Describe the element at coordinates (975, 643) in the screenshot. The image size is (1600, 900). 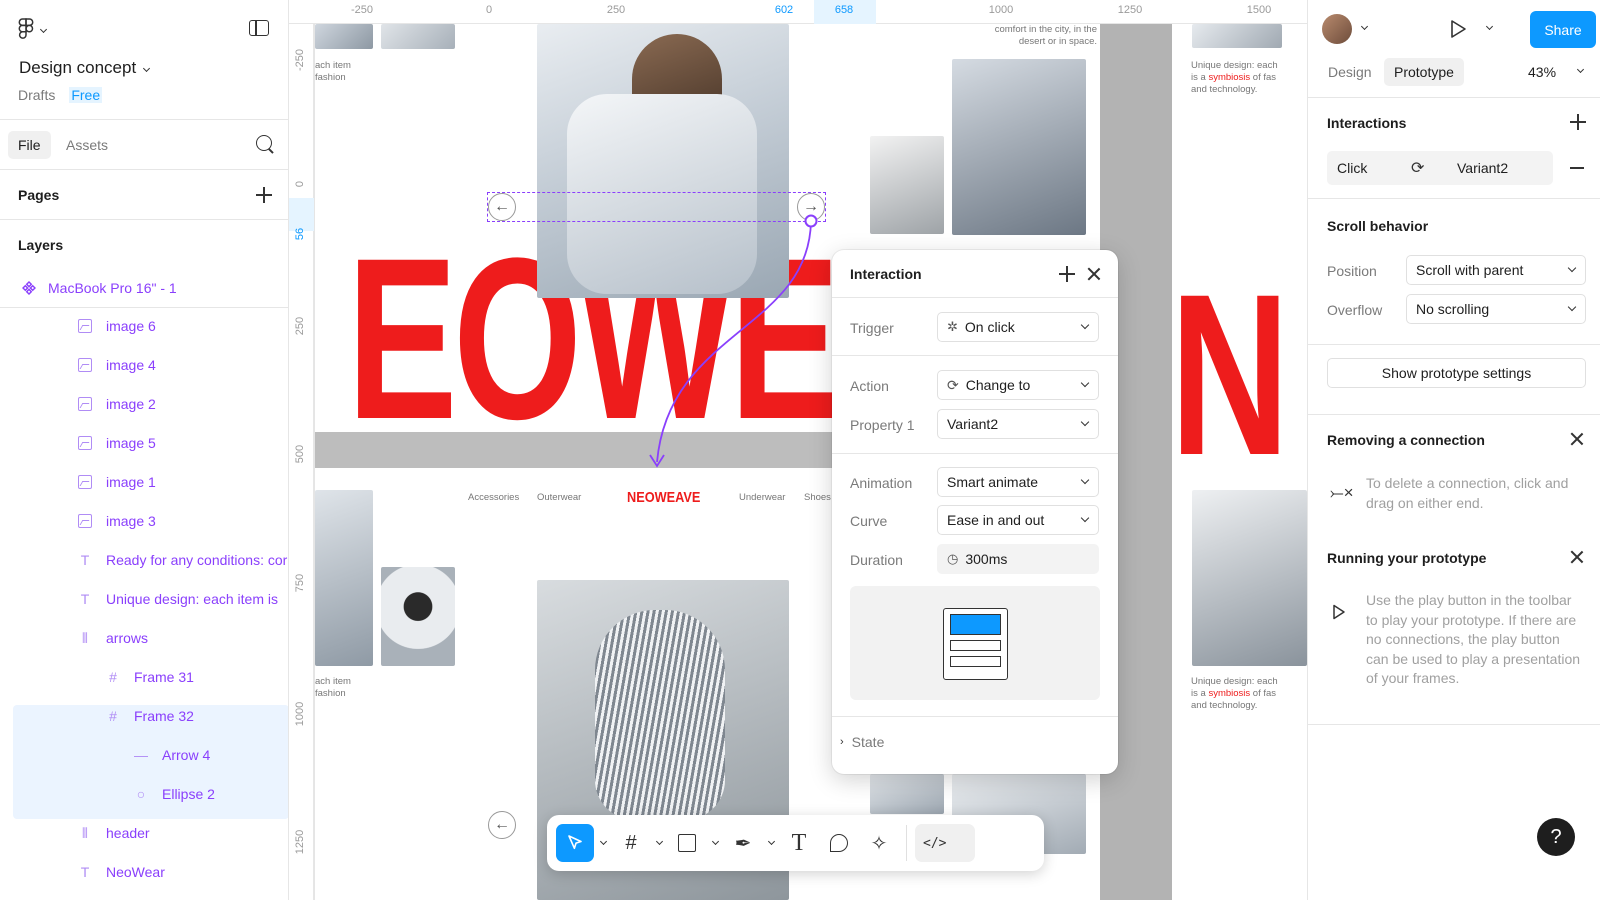
I see `animation-preview` at that location.